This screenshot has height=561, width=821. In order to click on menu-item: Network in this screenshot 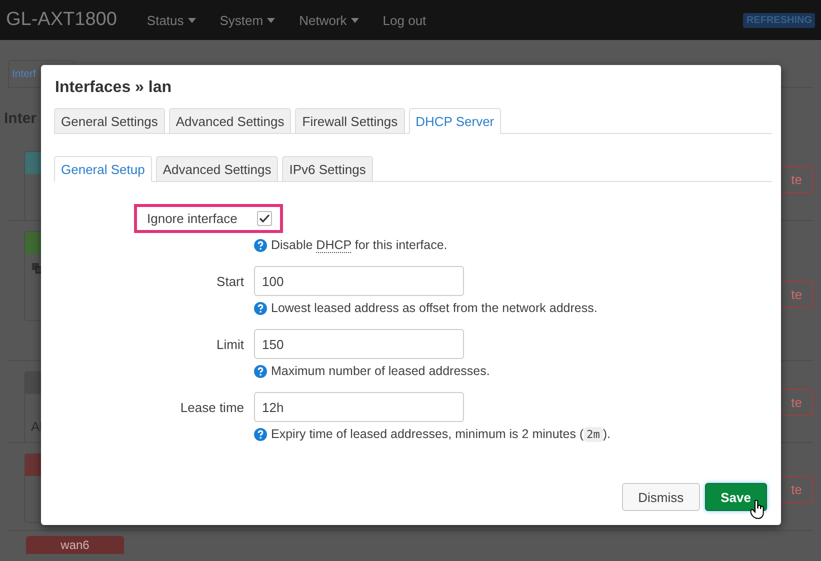, I will do `click(329, 20)`.